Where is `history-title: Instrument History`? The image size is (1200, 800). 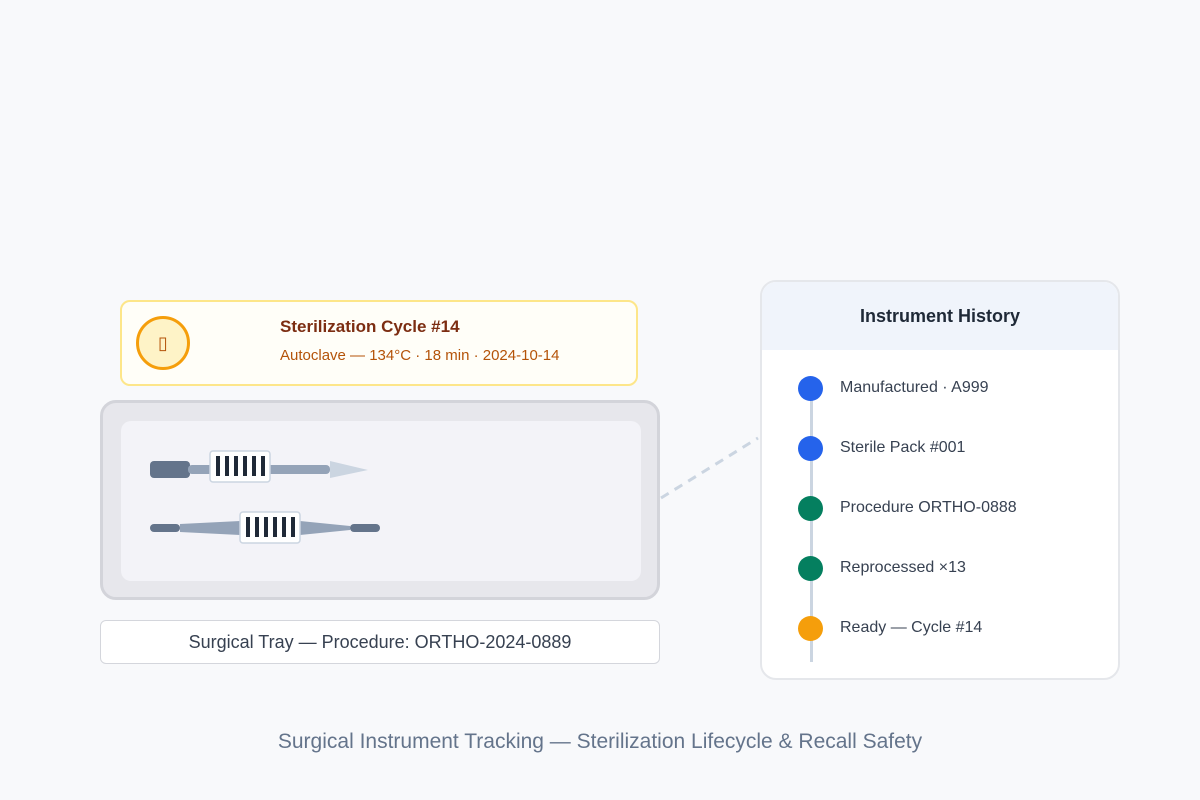
history-title: Instrument History is located at coordinates (940, 316).